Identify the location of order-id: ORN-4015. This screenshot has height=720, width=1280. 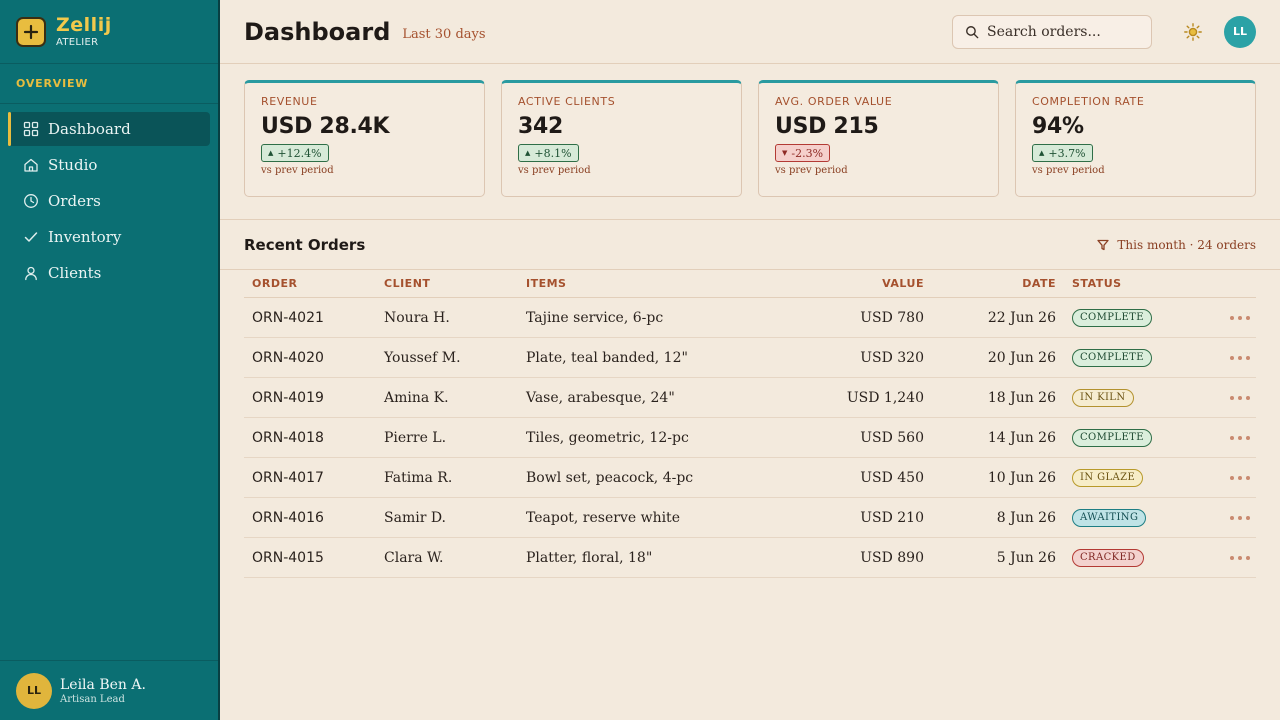
(288, 557).